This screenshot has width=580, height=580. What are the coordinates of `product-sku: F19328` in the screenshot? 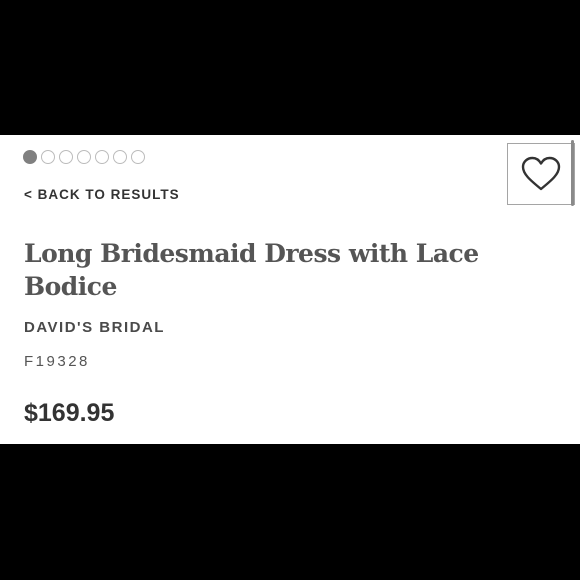 It's located at (57, 361).